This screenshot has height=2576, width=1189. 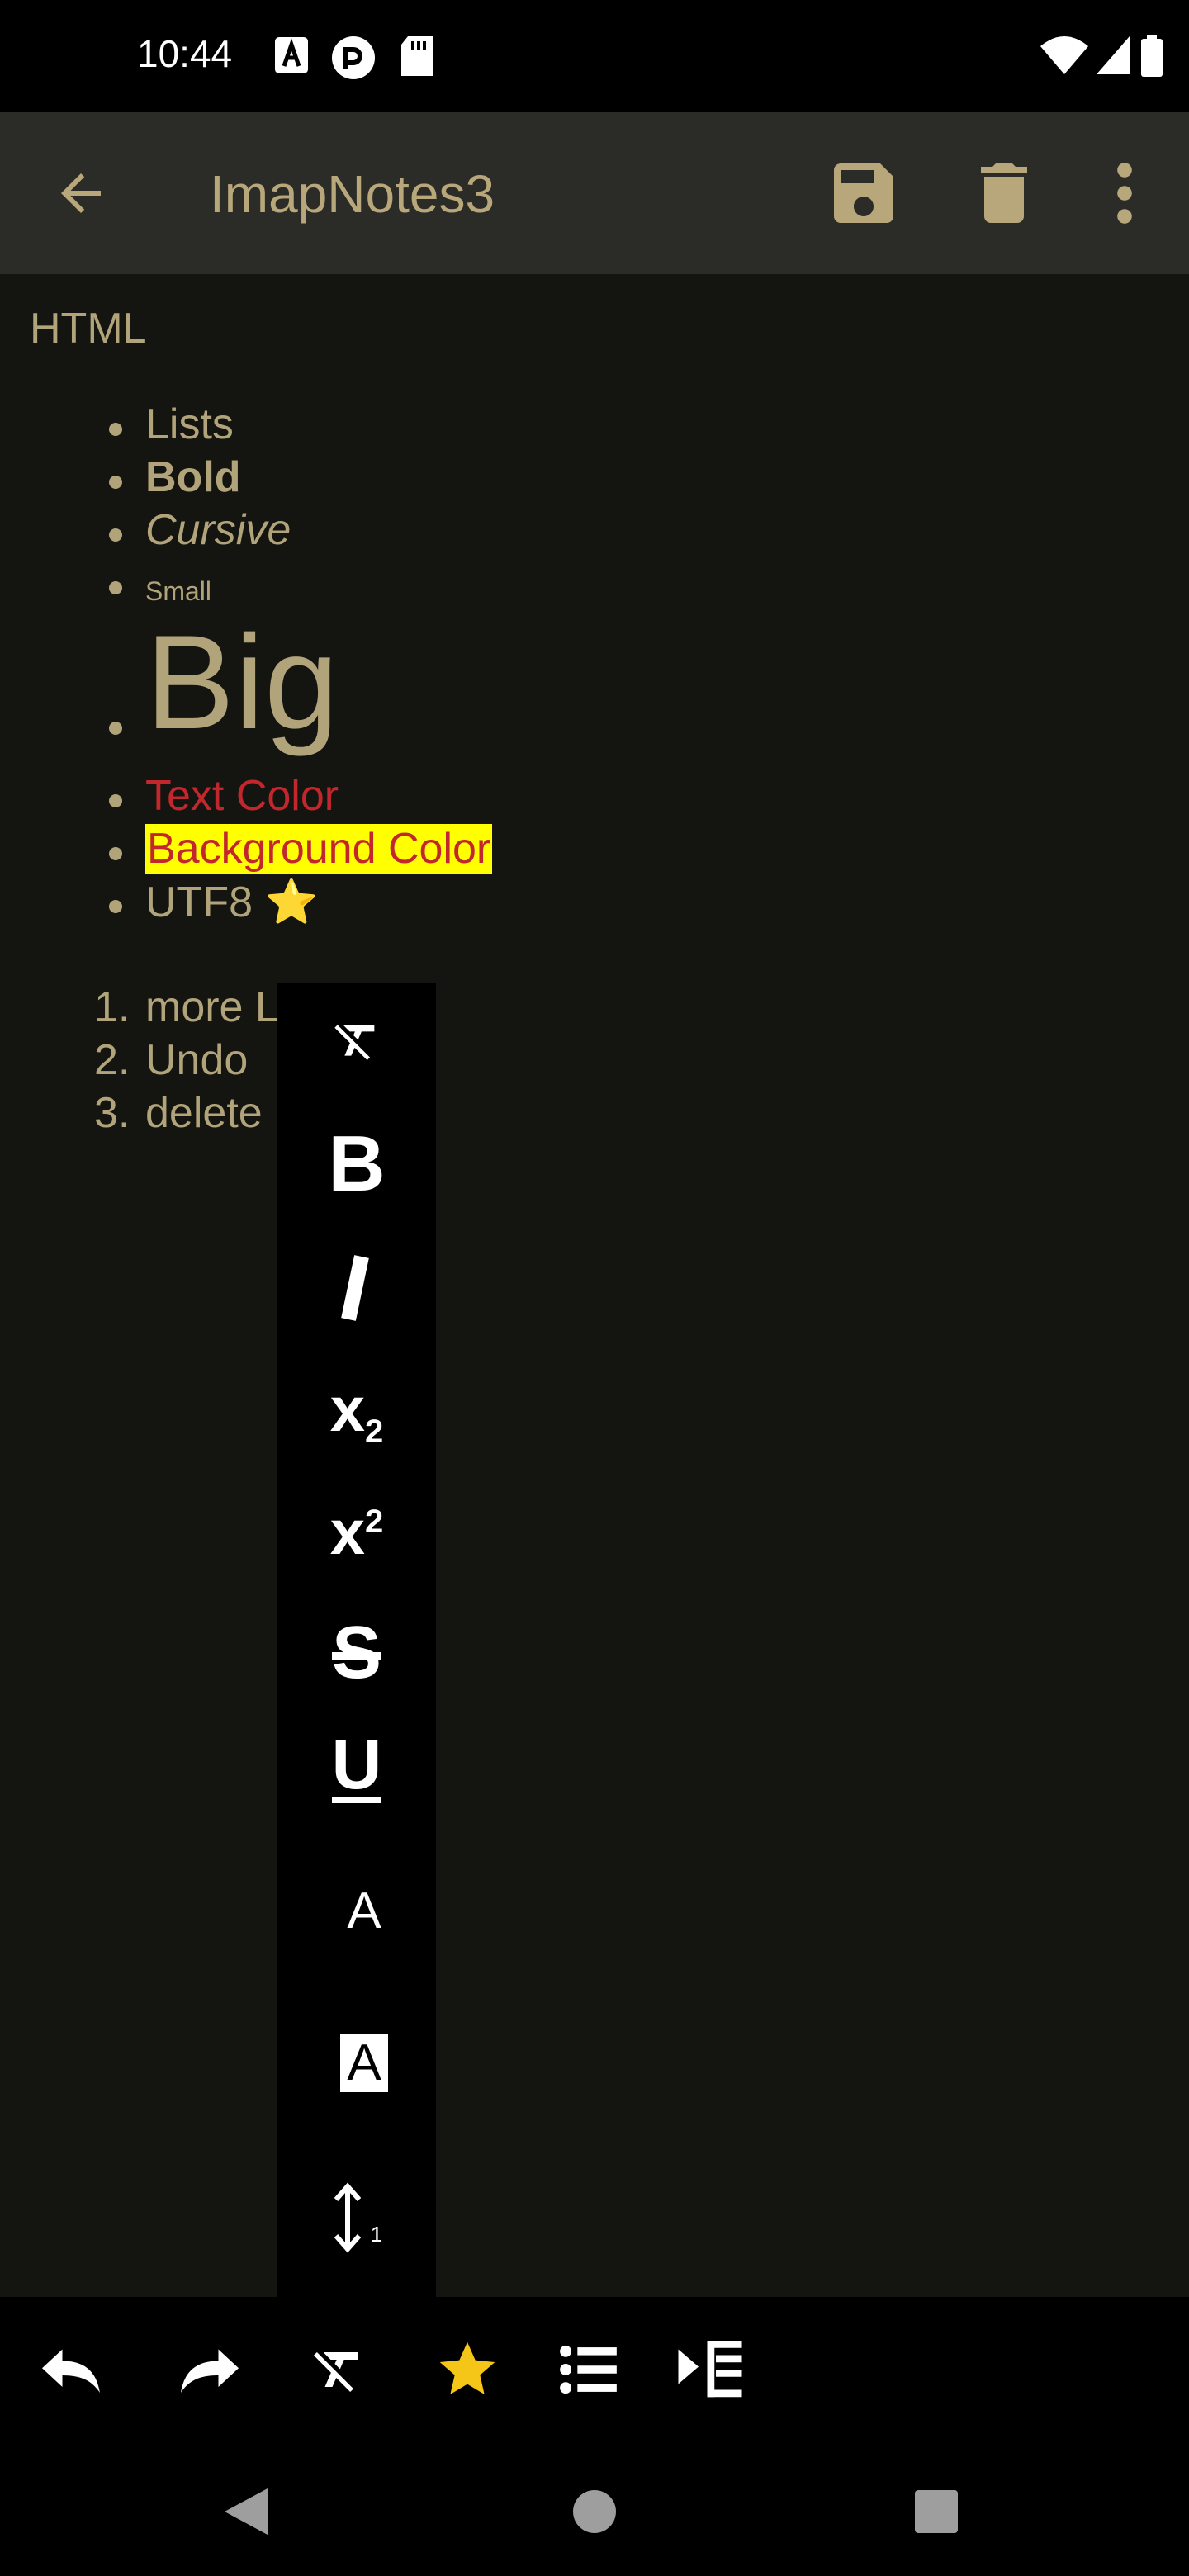 I want to click on line-height-button: 1, so click(x=356, y=2217).